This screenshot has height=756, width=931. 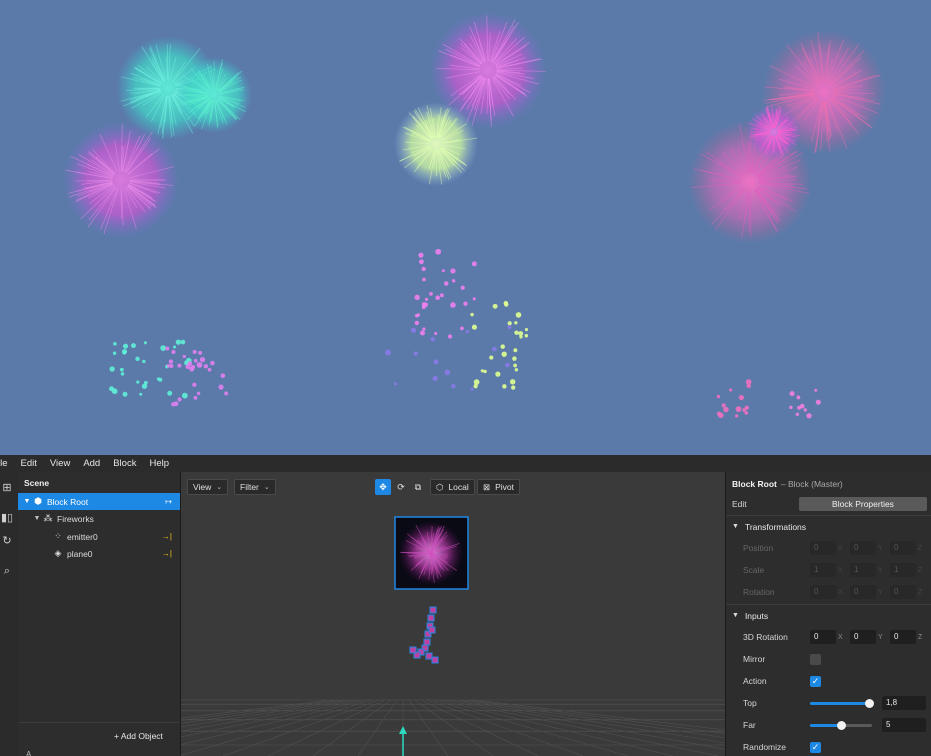 What do you see at coordinates (863, 592) in the screenshot?
I see `rotation-y-field: 0` at bounding box center [863, 592].